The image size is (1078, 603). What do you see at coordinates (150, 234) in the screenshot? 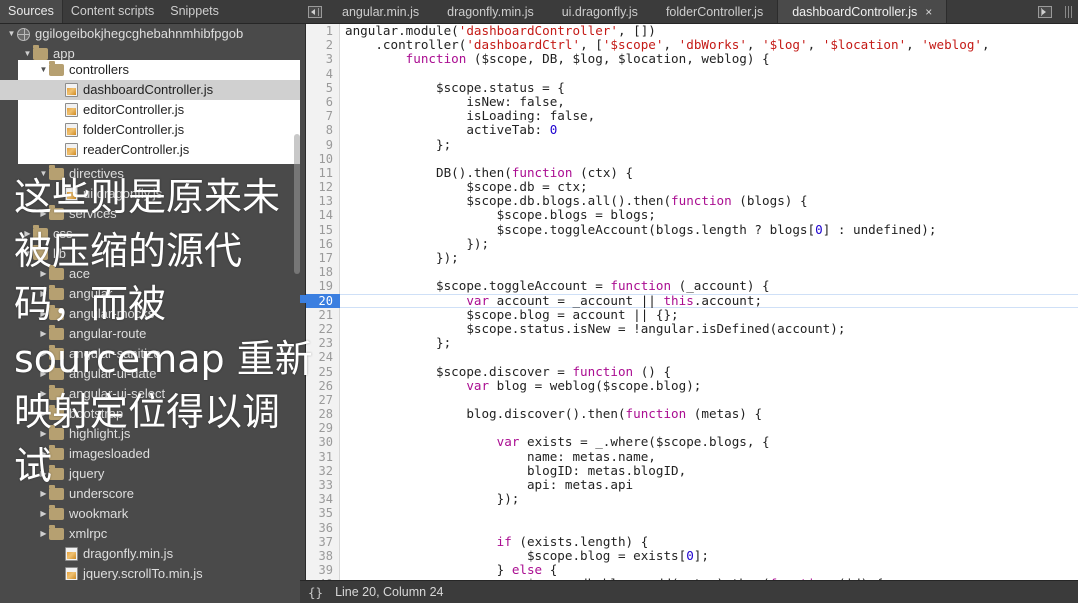
I see `tree-row-css: ▶ css` at bounding box center [150, 234].